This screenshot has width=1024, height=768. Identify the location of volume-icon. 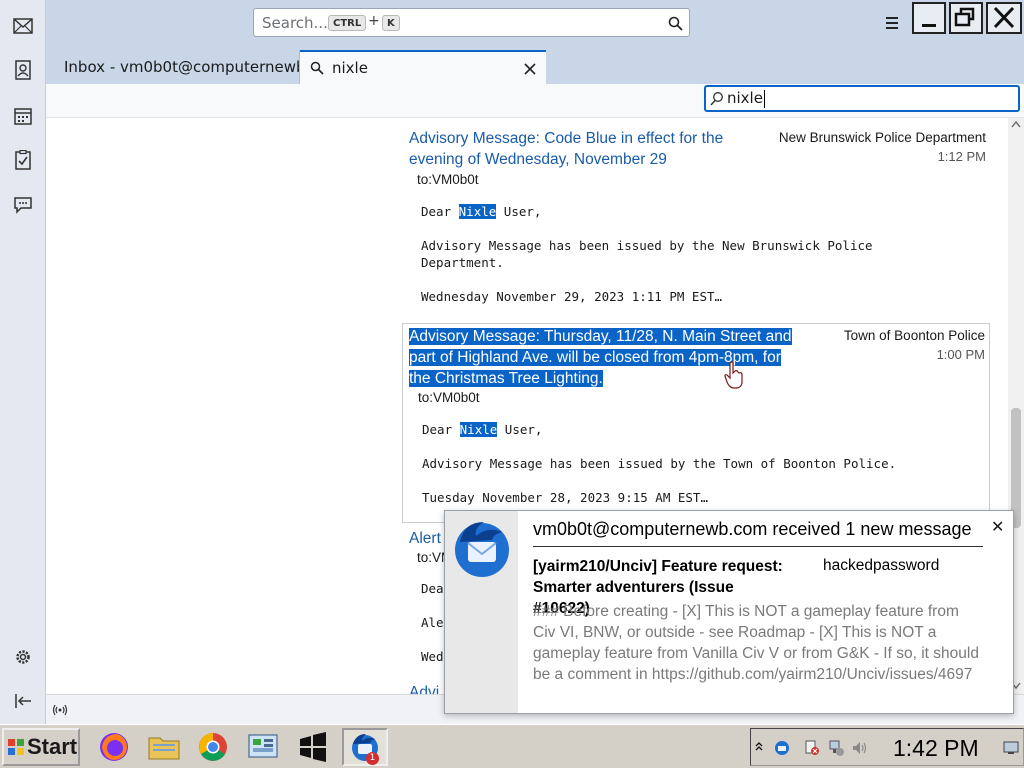
(860, 748).